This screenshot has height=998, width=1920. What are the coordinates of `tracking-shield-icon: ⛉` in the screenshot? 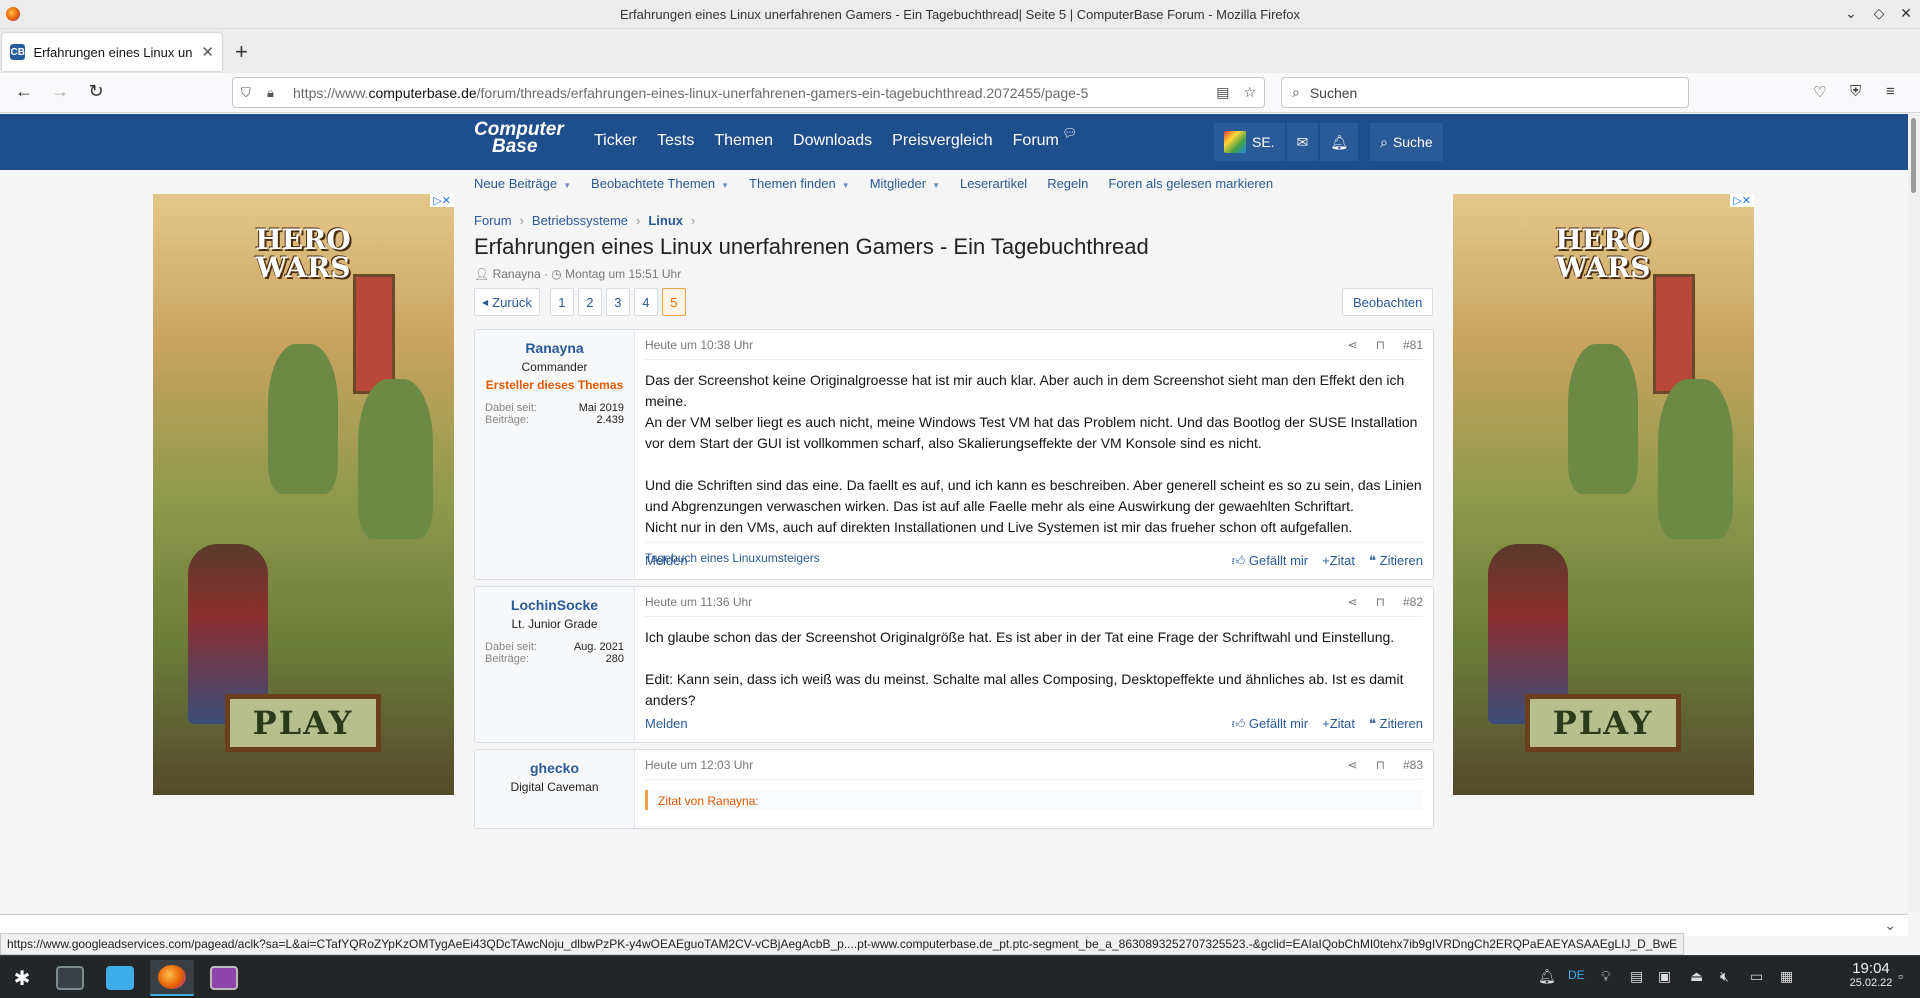 It's located at (250, 93).